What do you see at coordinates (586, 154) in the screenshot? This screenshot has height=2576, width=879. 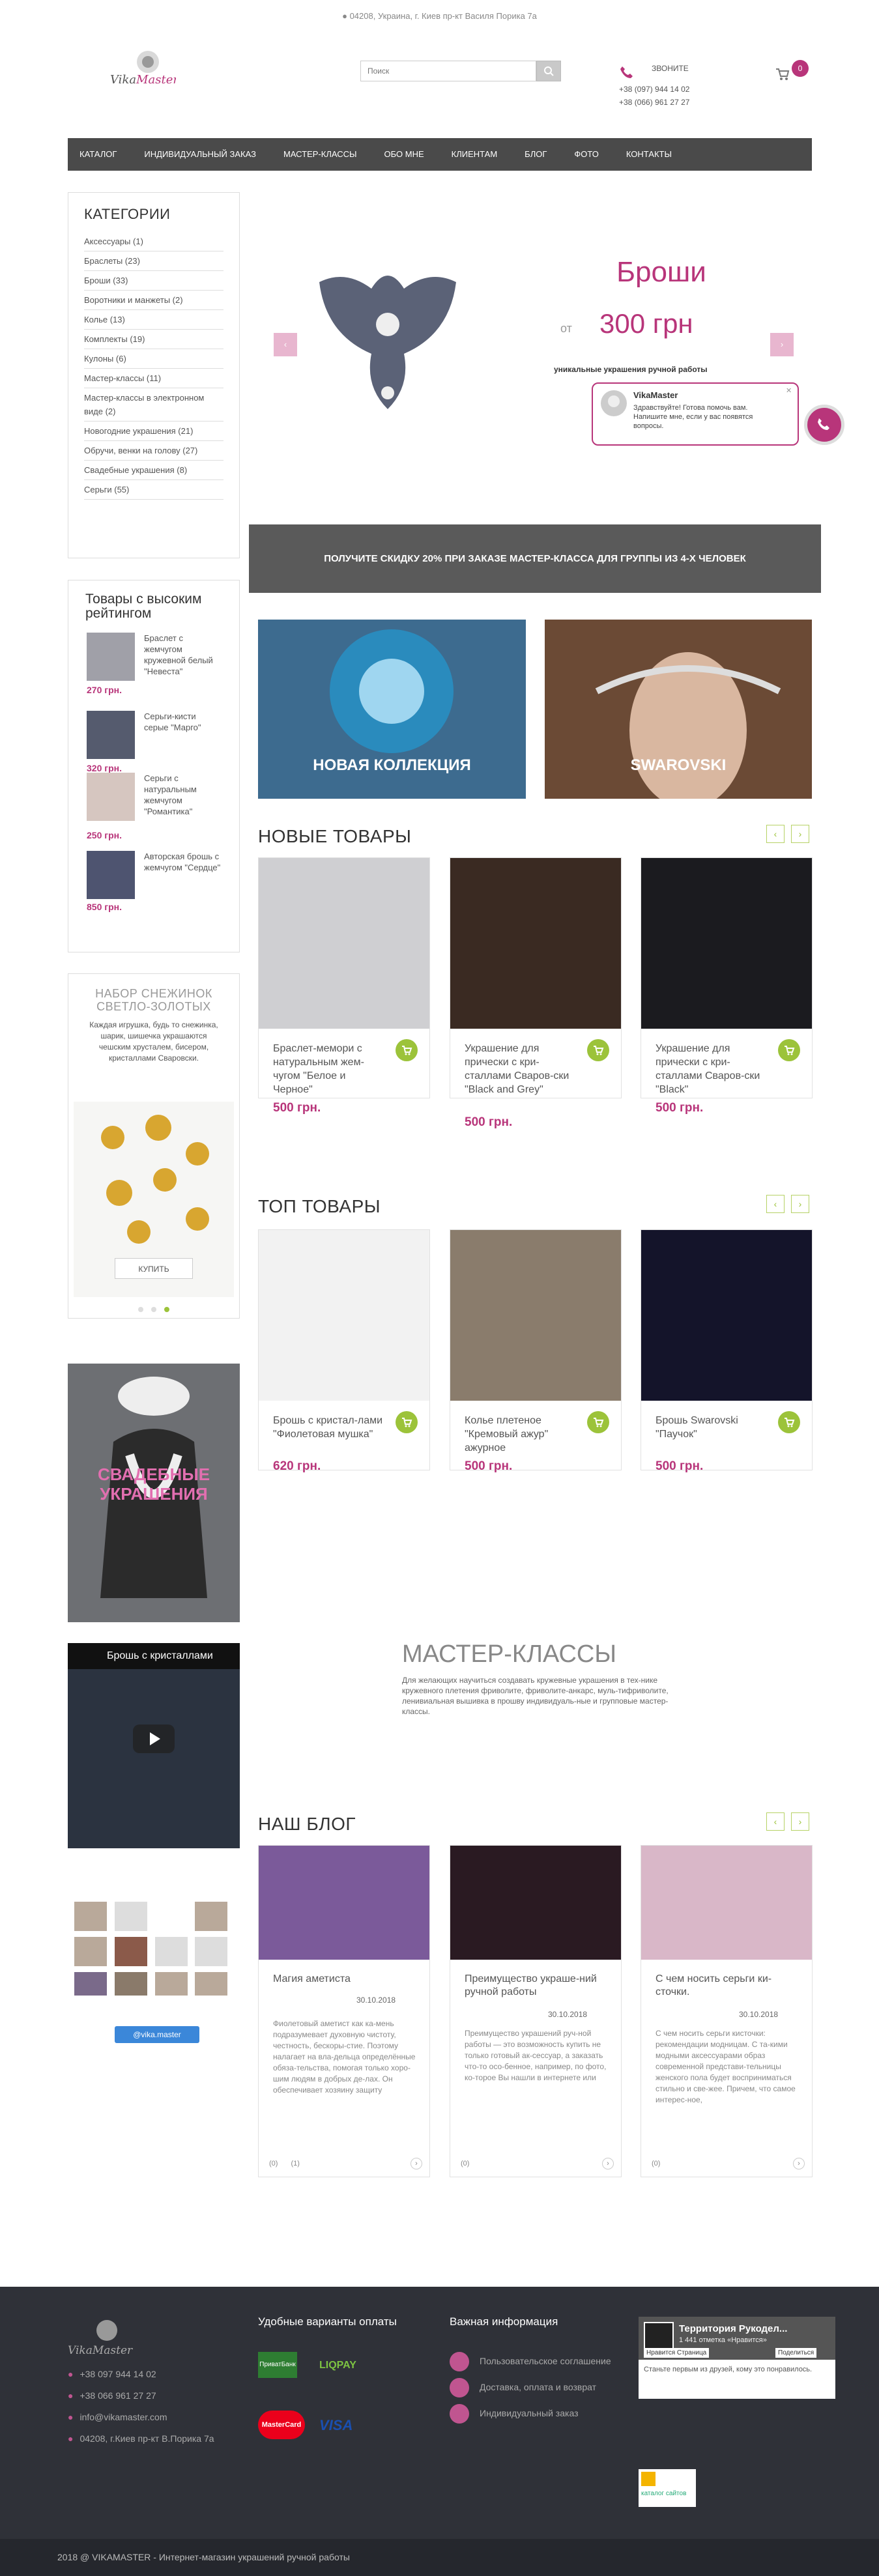 I see `nav-item-photo: ФОТО` at bounding box center [586, 154].